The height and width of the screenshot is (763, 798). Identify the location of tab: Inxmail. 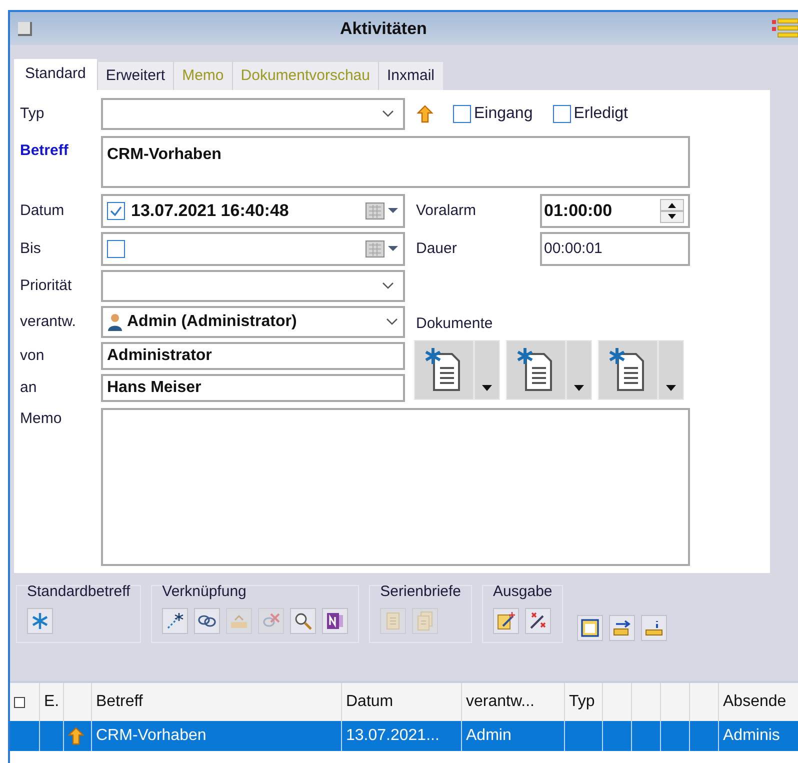
(410, 76).